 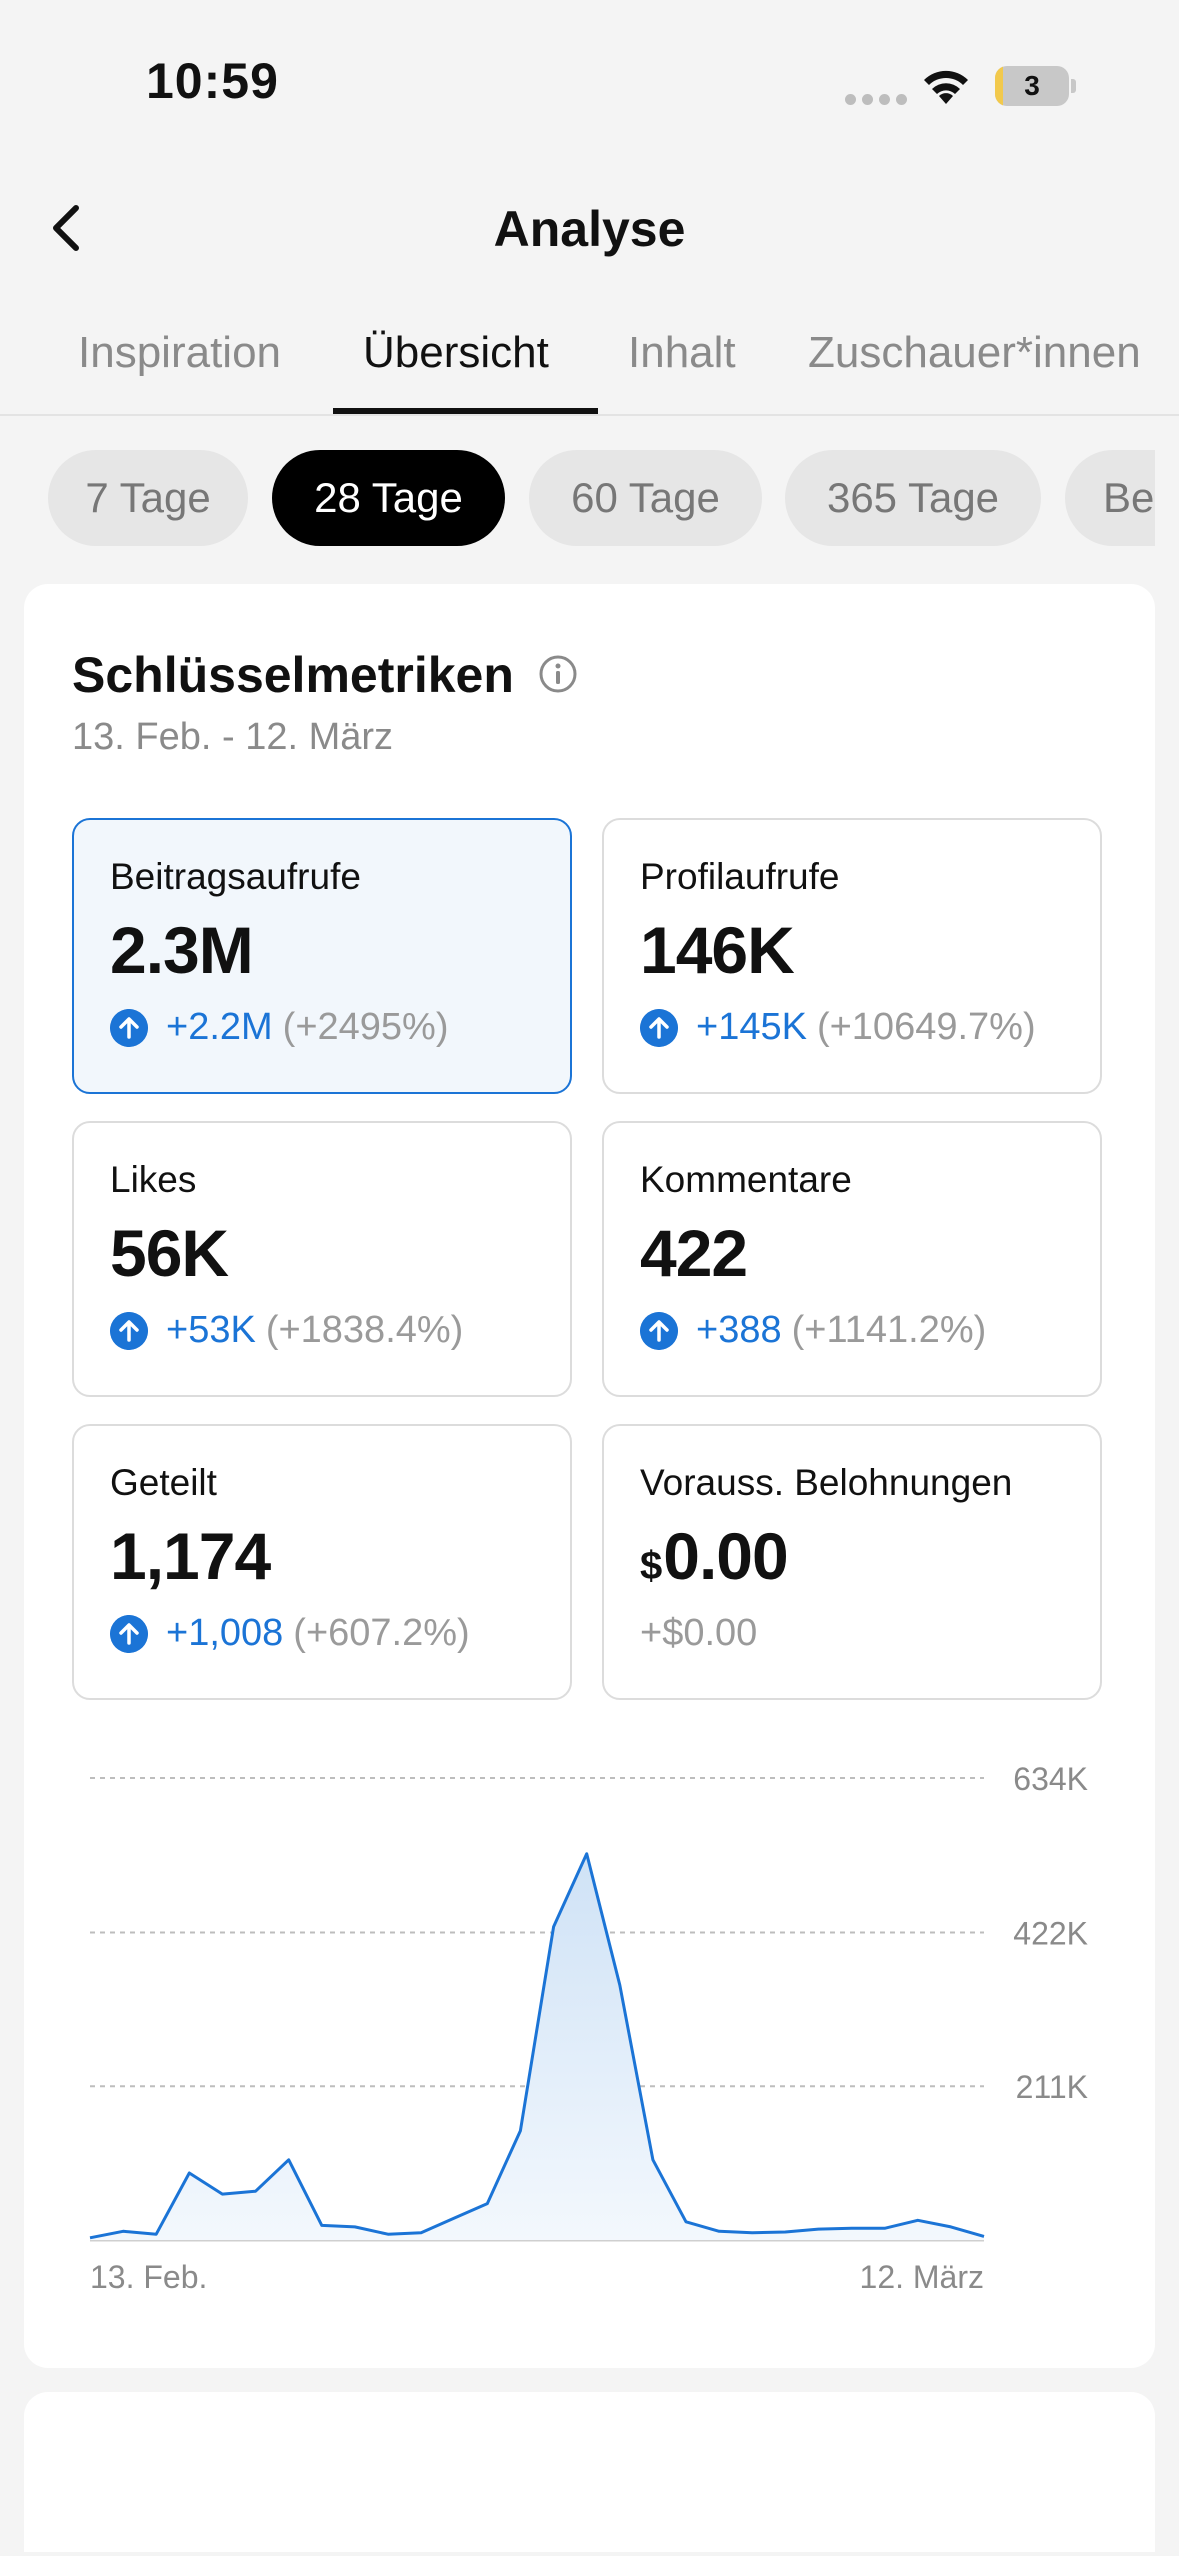 I want to click on x-tick-label: 12. März, so click(x=922, y=2277).